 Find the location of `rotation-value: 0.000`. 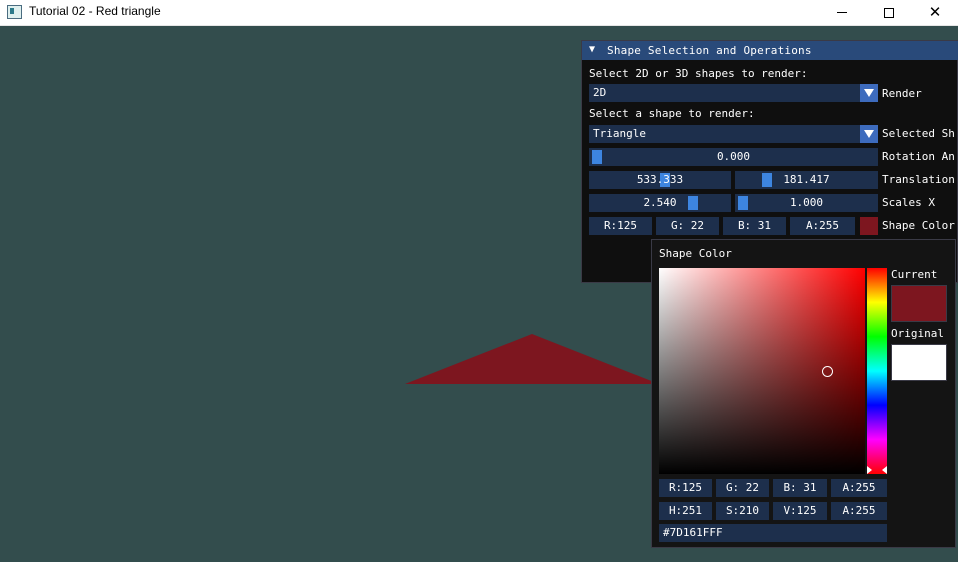

rotation-value: 0.000 is located at coordinates (733, 156).